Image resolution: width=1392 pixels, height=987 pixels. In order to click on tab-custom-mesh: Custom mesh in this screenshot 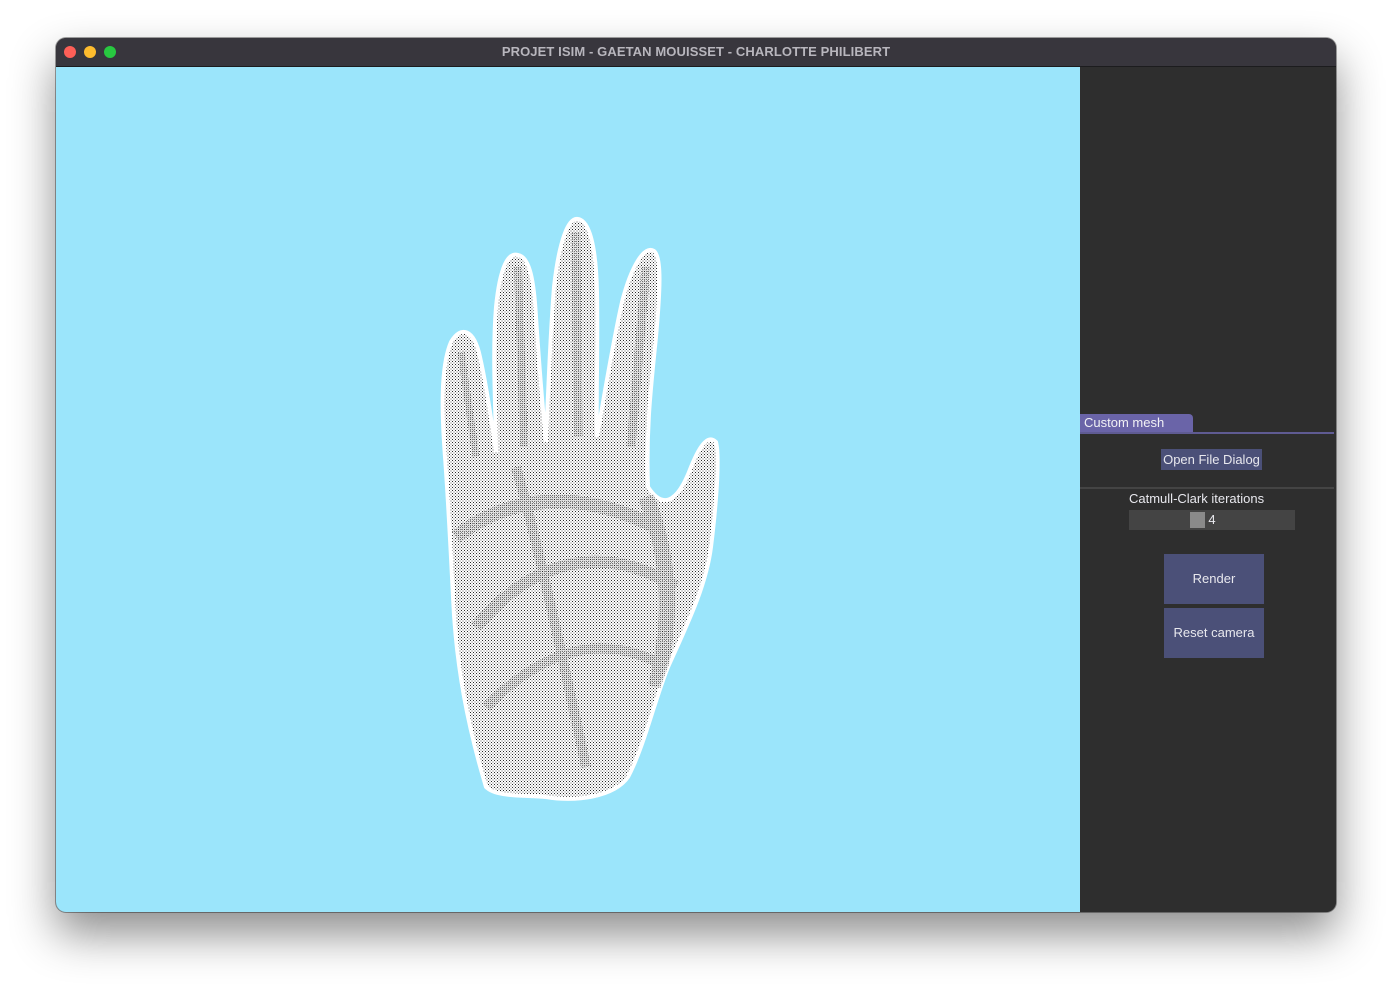, I will do `click(1136, 423)`.